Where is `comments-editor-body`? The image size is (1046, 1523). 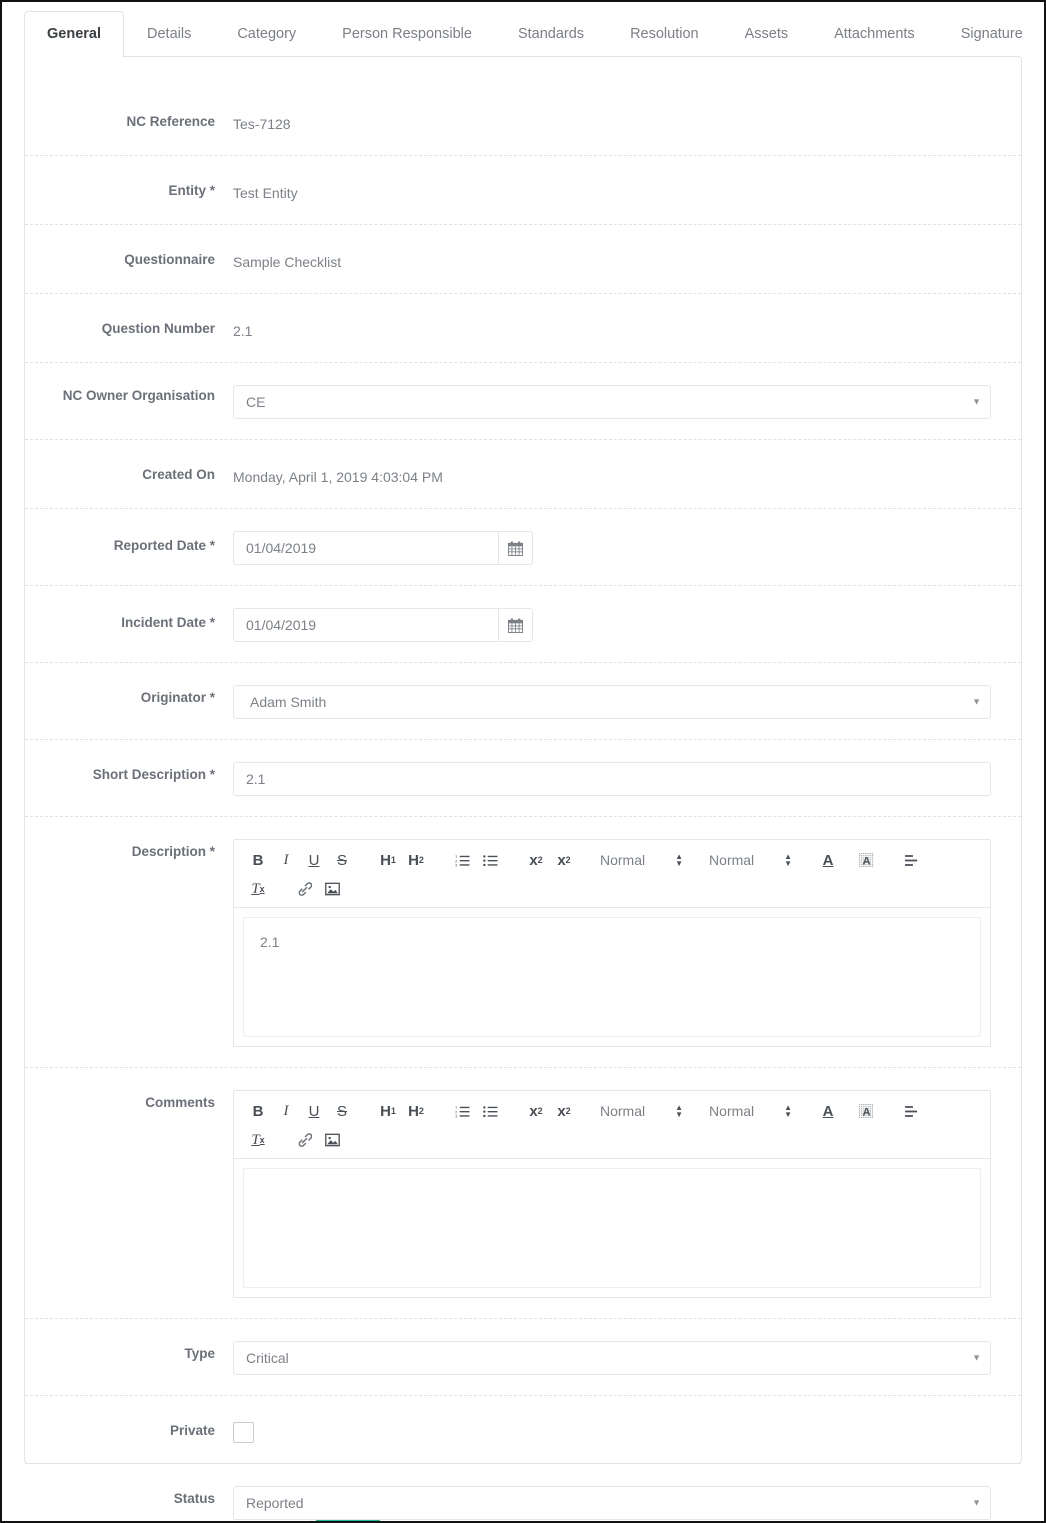
comments-editor-body is located at coordinates (612, 1228).